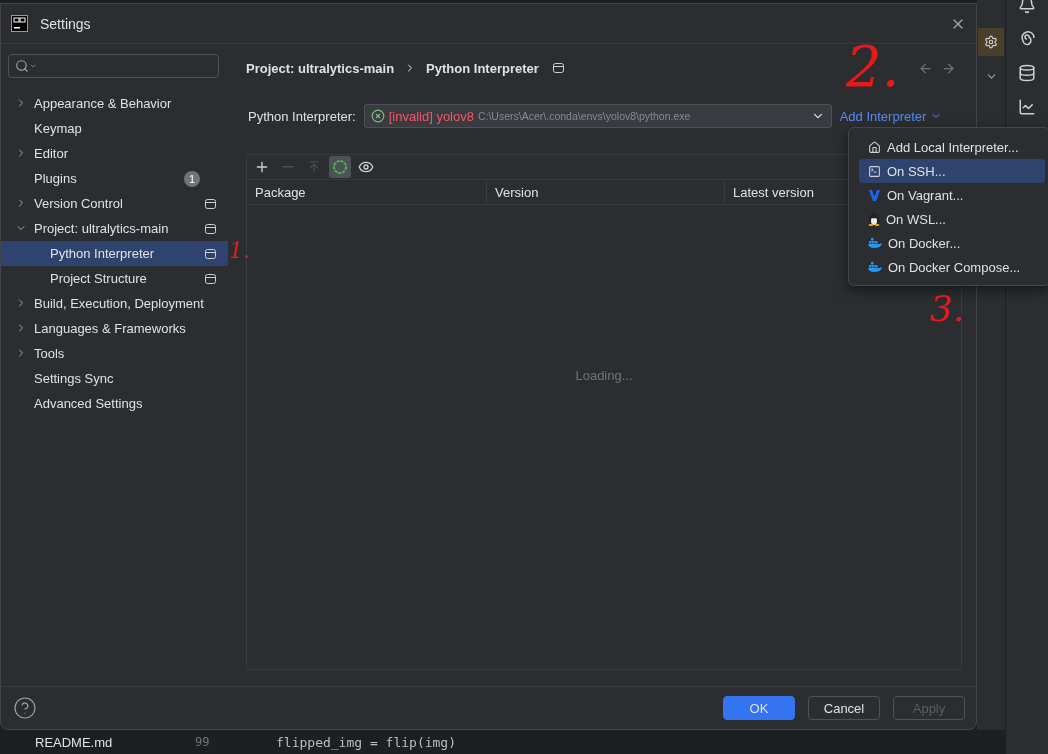 This screenshot has width=1048, height=754. What do you see at coordinates (114, 253) in the screenshot?
I see `settings-nav-item: Python Interpreter` at bounding box center [114, 253].